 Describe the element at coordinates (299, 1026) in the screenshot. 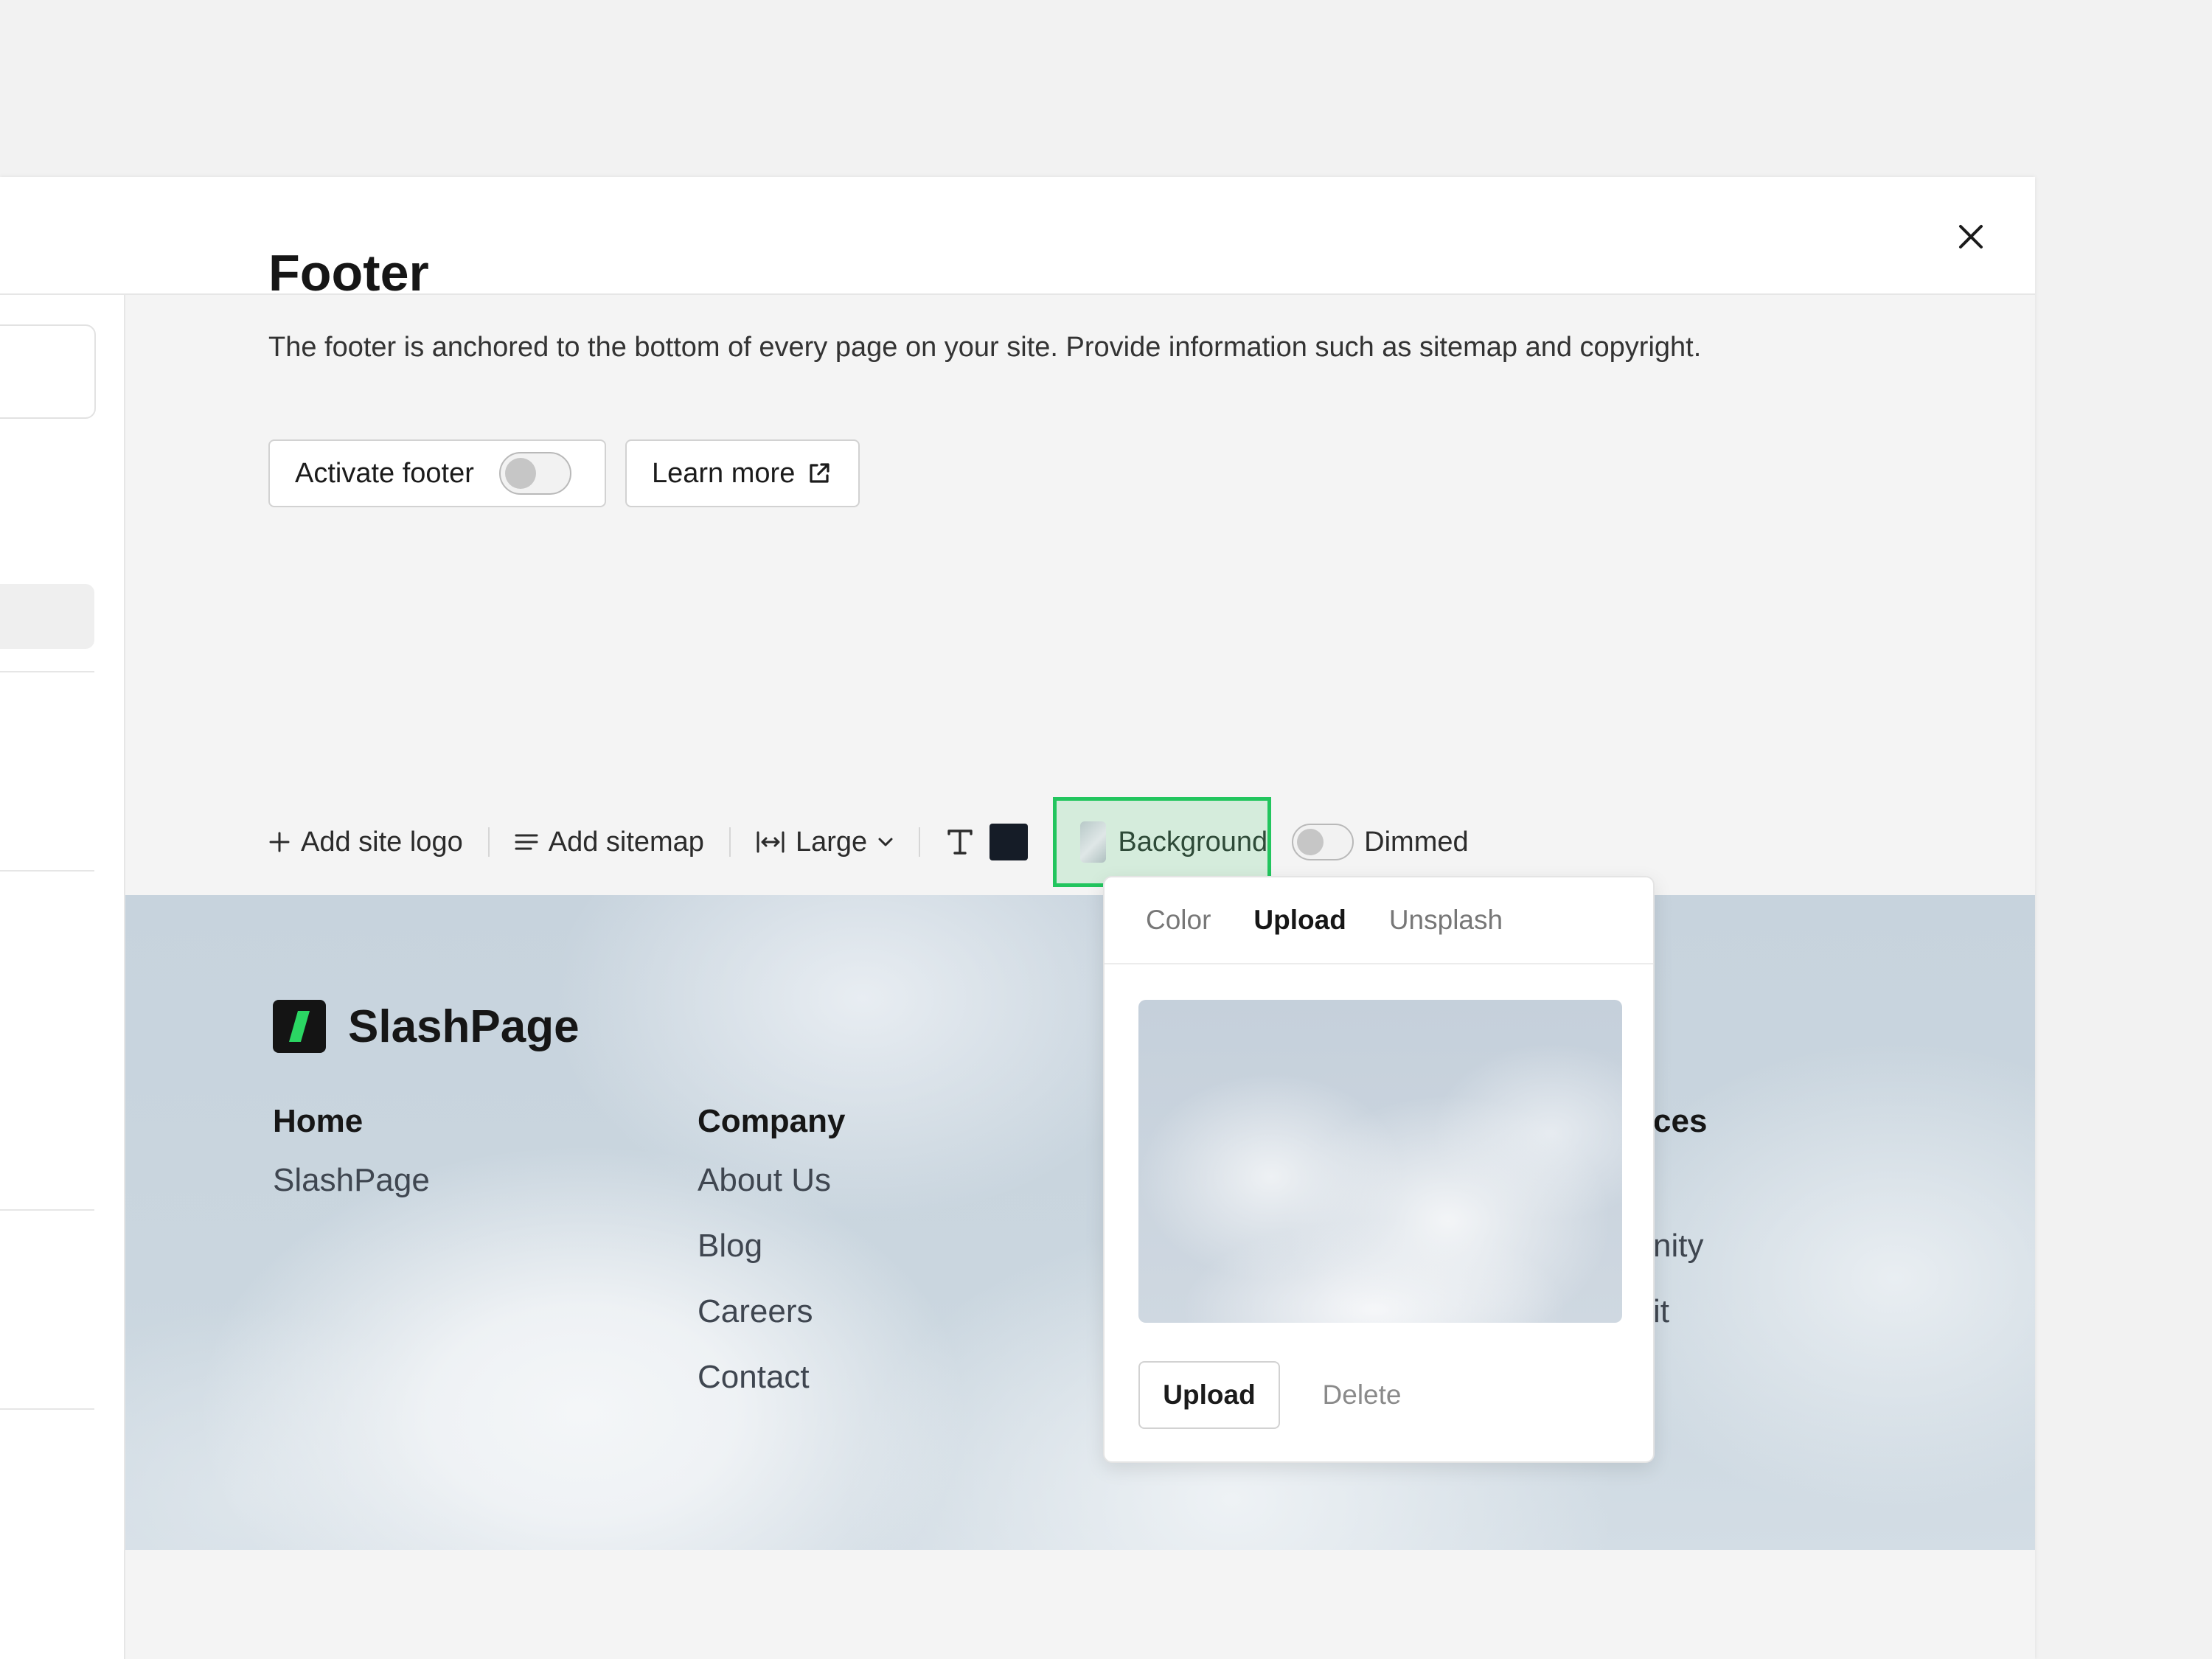

I see `slashpage-logo-icon` at that location.